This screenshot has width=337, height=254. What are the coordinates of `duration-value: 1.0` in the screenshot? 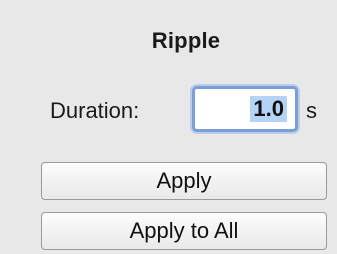 It's located at (268, 109).